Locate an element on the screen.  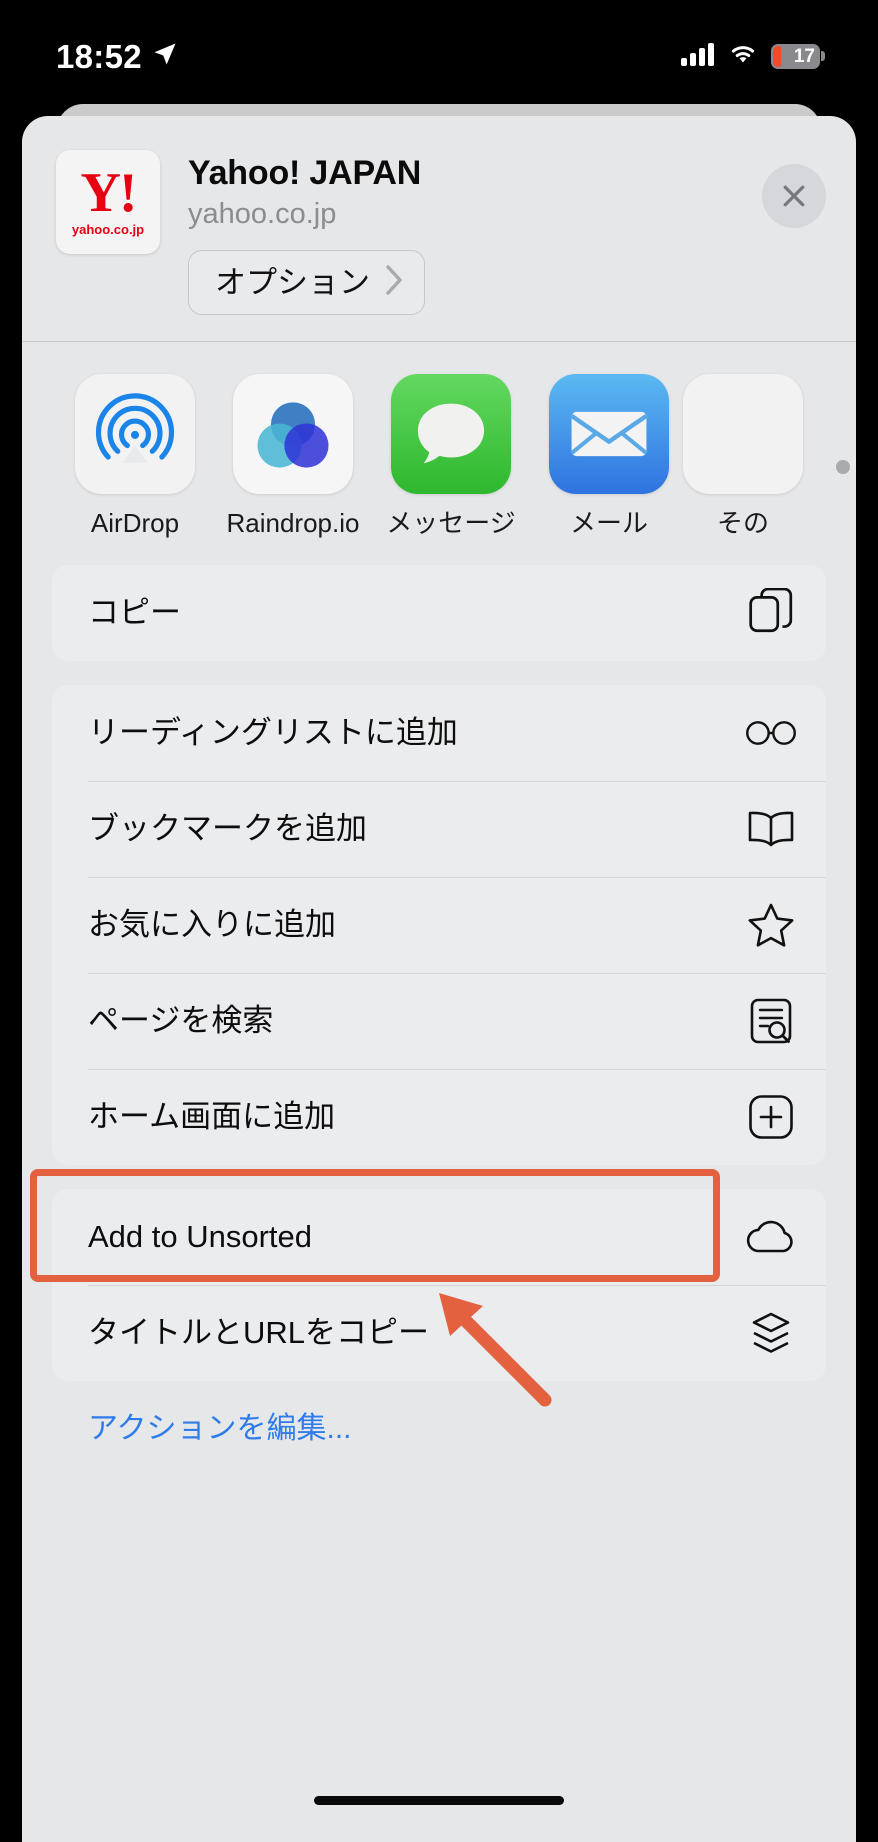
action-row-label: ブックマークを追加 is located at coordinates (227, 829).